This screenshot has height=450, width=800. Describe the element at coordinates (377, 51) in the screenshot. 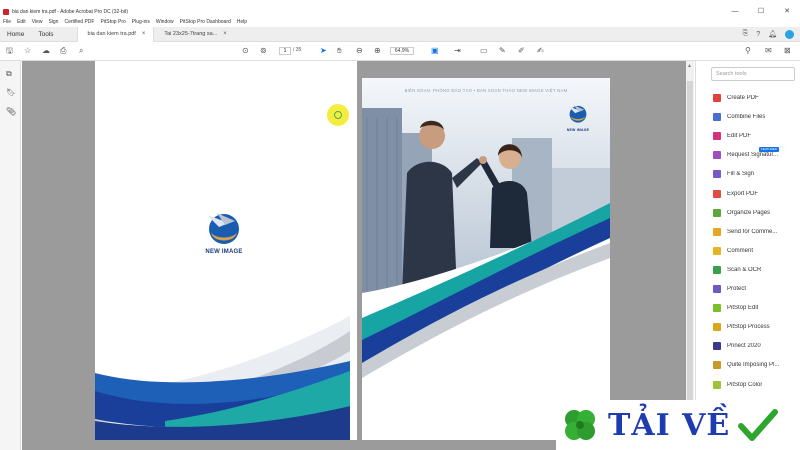

I see `zoom-in-icon: ⊕` at that location.